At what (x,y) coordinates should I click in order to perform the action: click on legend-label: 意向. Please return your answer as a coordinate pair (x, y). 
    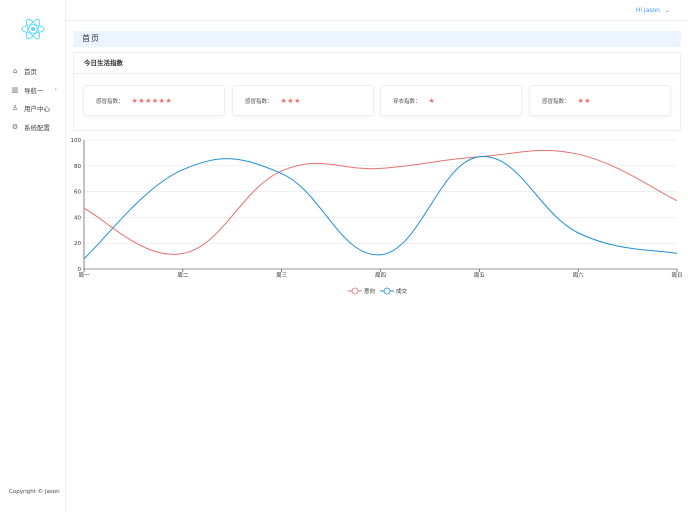
    Looking at the image, I should click on (369, 291).